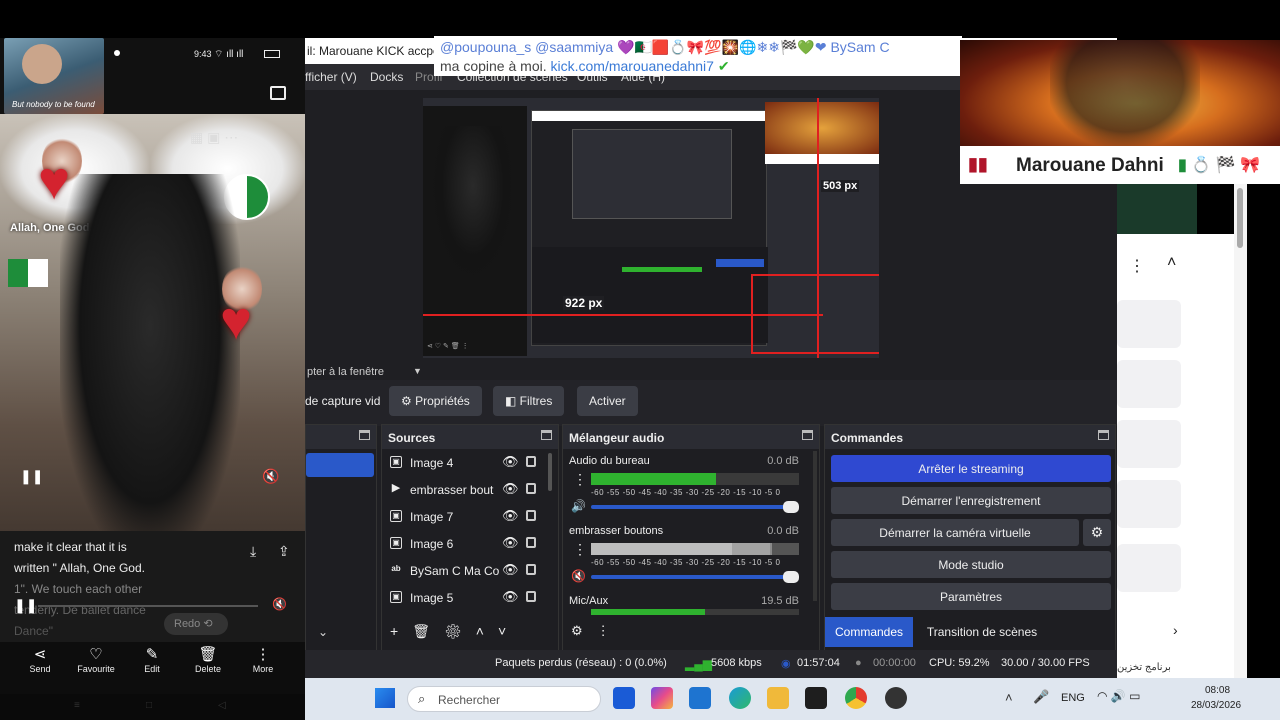  I want to click on start-virtual-camera-button: Démarrer la caméra virtuelle, so click(955, 532).